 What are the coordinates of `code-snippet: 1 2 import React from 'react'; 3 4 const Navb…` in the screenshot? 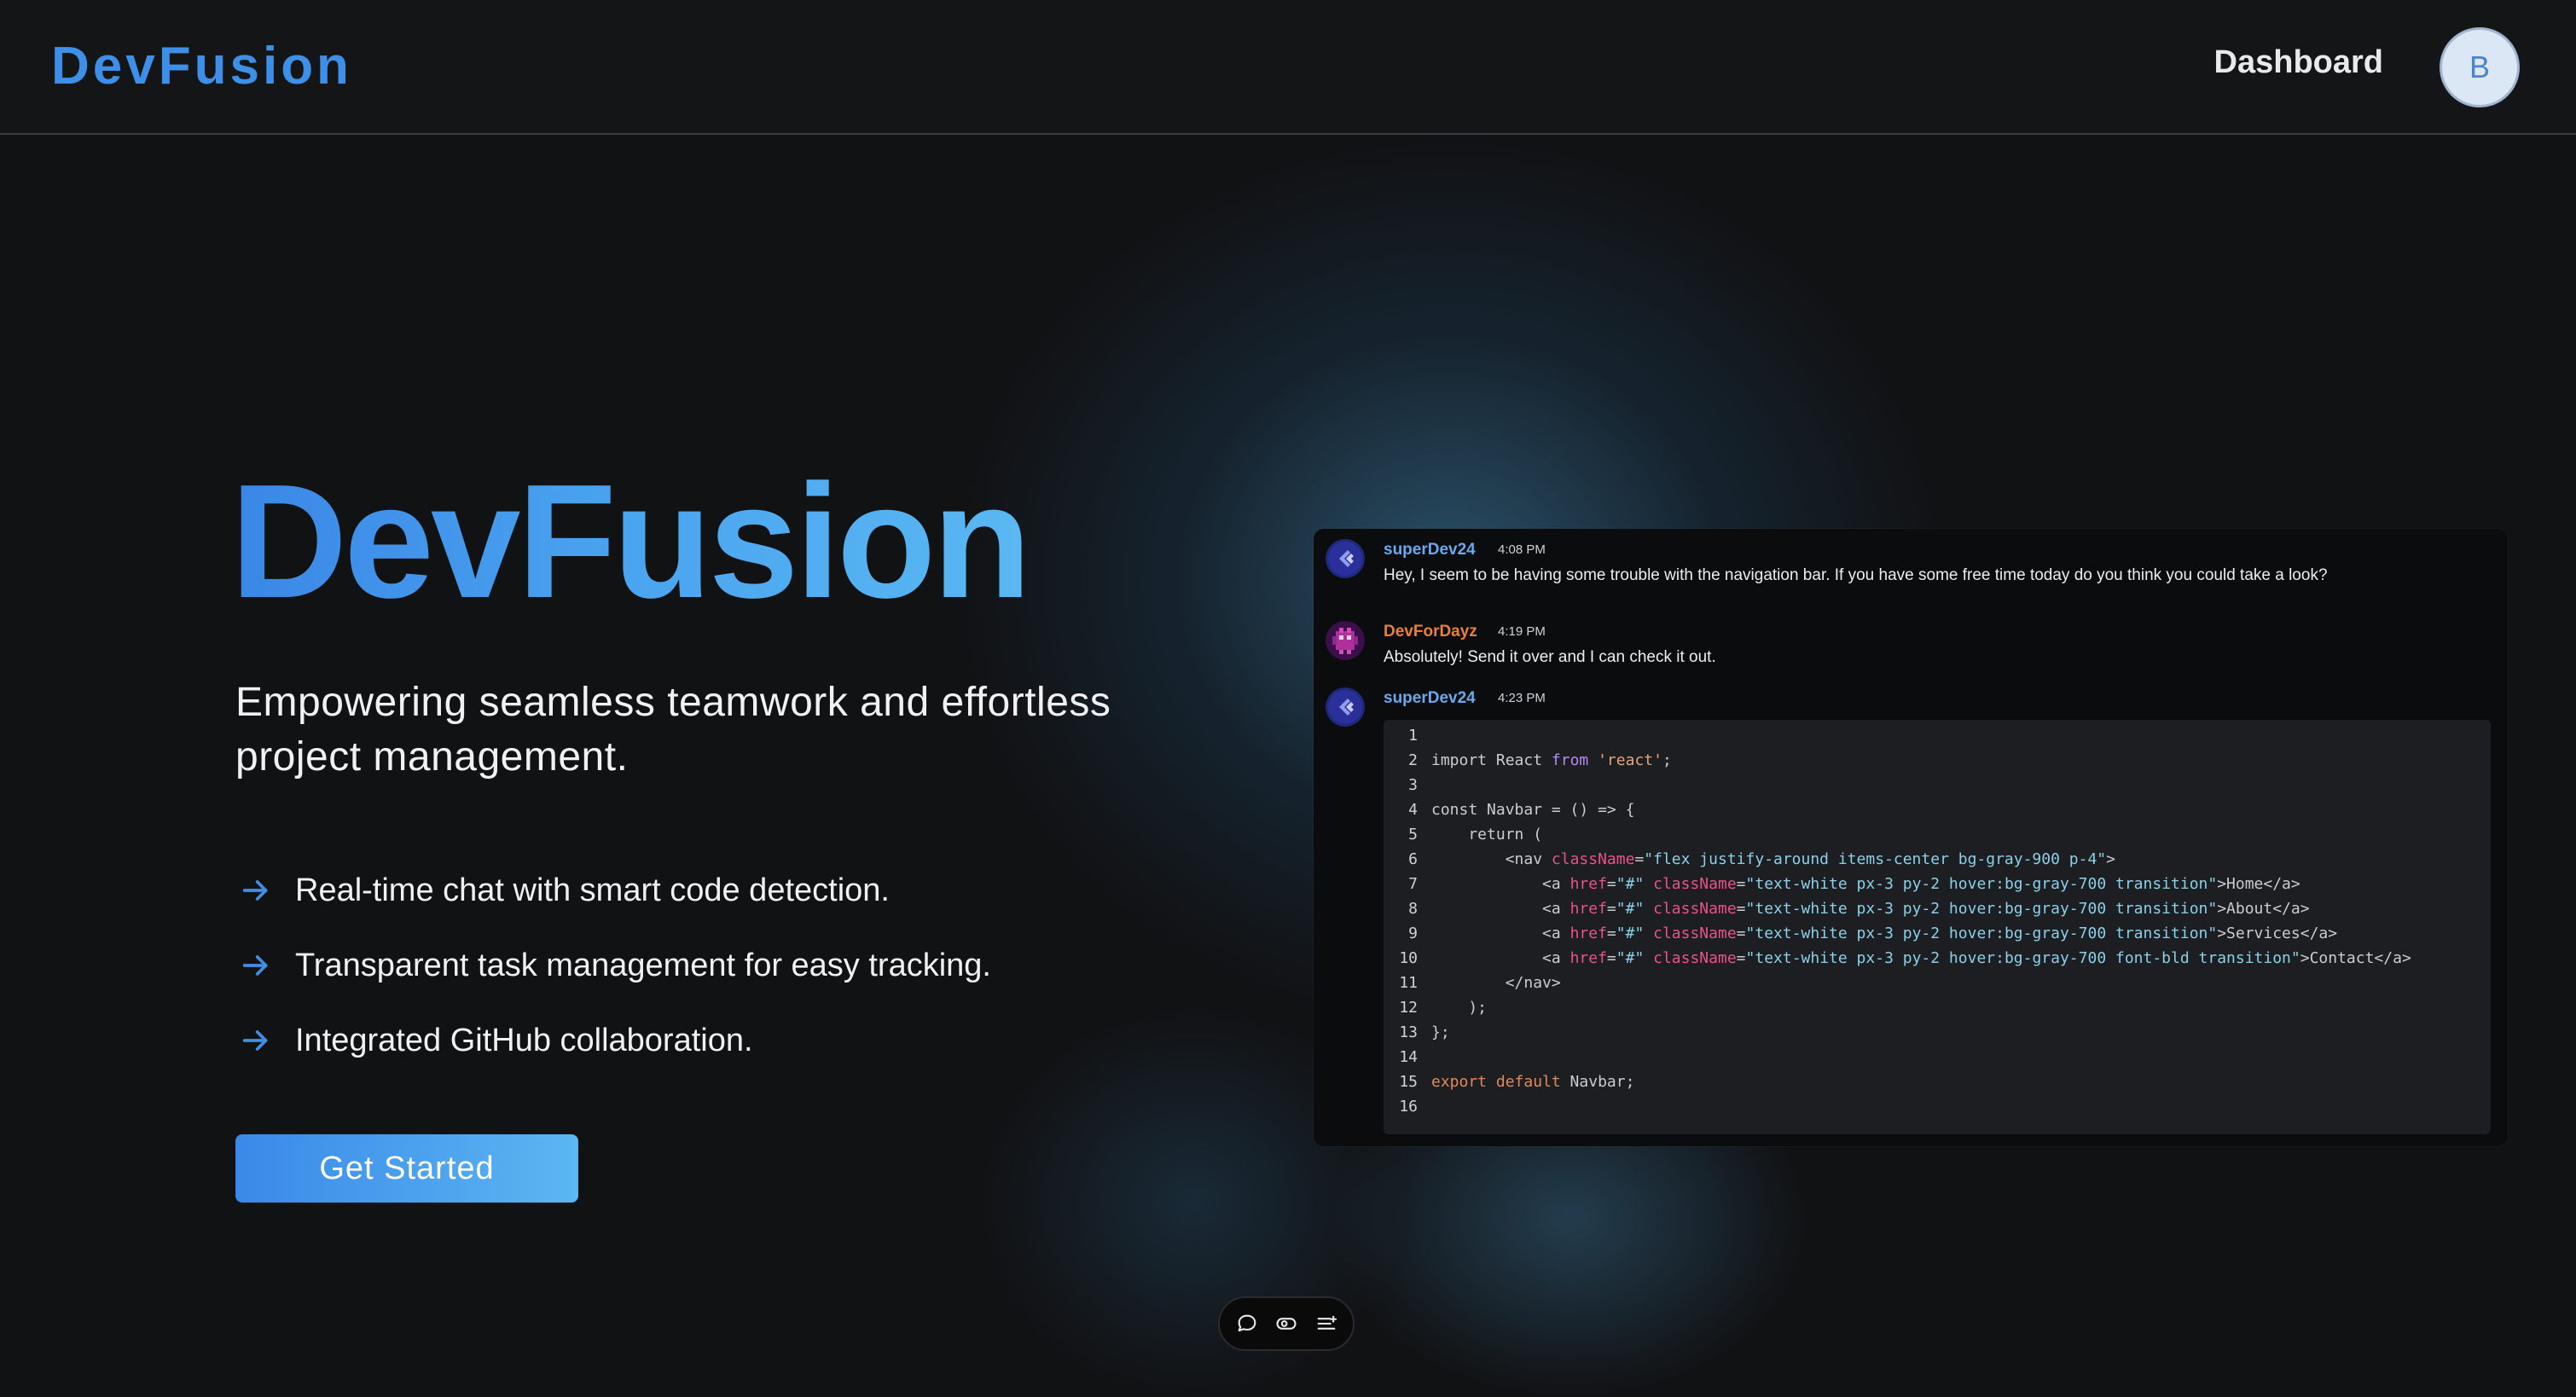 It's located at (1937, 927).